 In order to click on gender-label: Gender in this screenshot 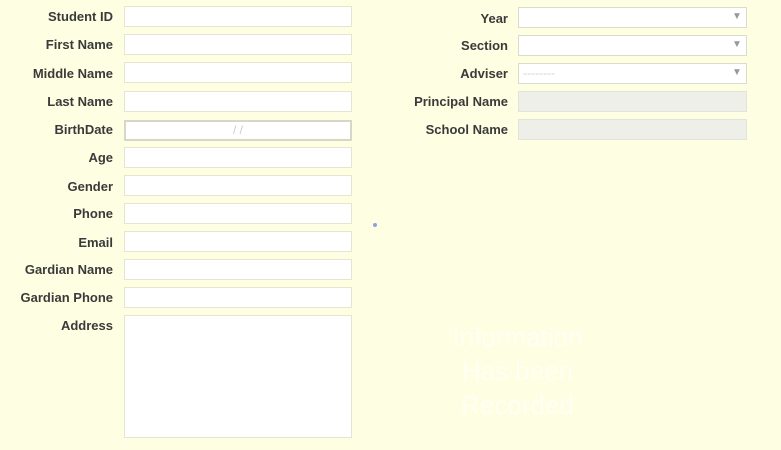, I will do `click(90, 186)`.